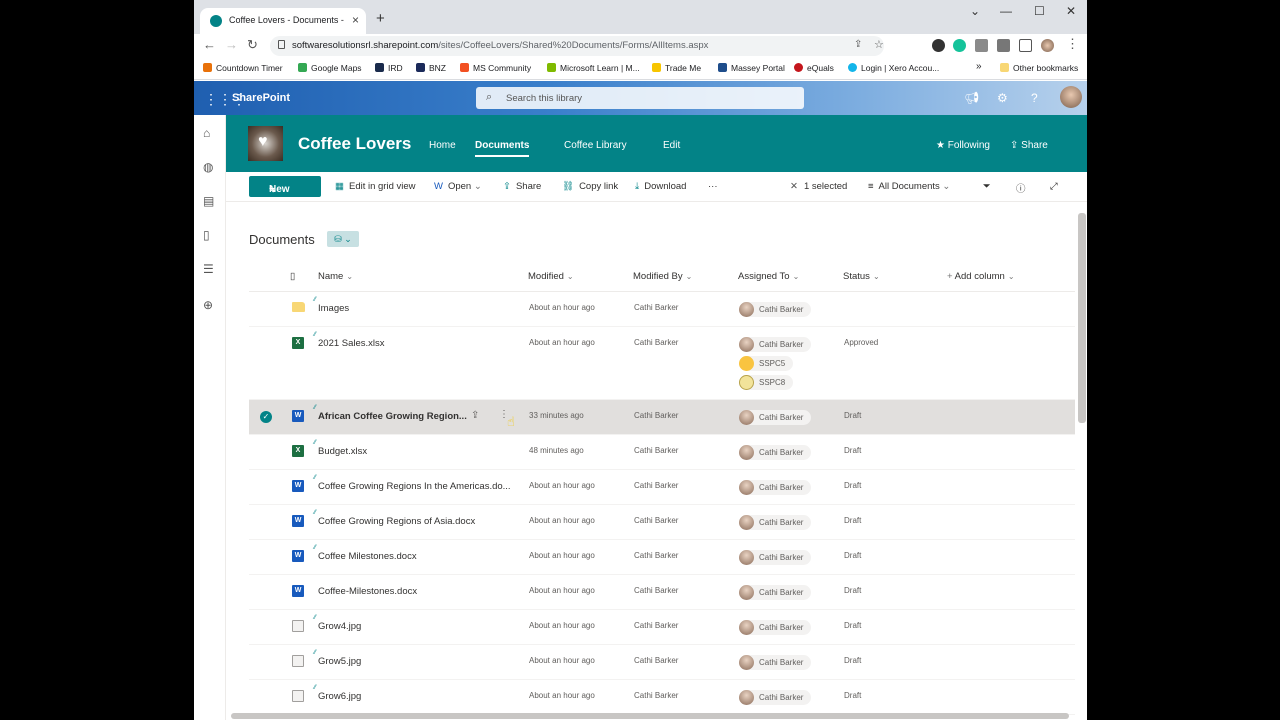  Describe the element at coordinates (766, 363) in the screenshot. I see `assigned-persona: SSPC5` at that location.